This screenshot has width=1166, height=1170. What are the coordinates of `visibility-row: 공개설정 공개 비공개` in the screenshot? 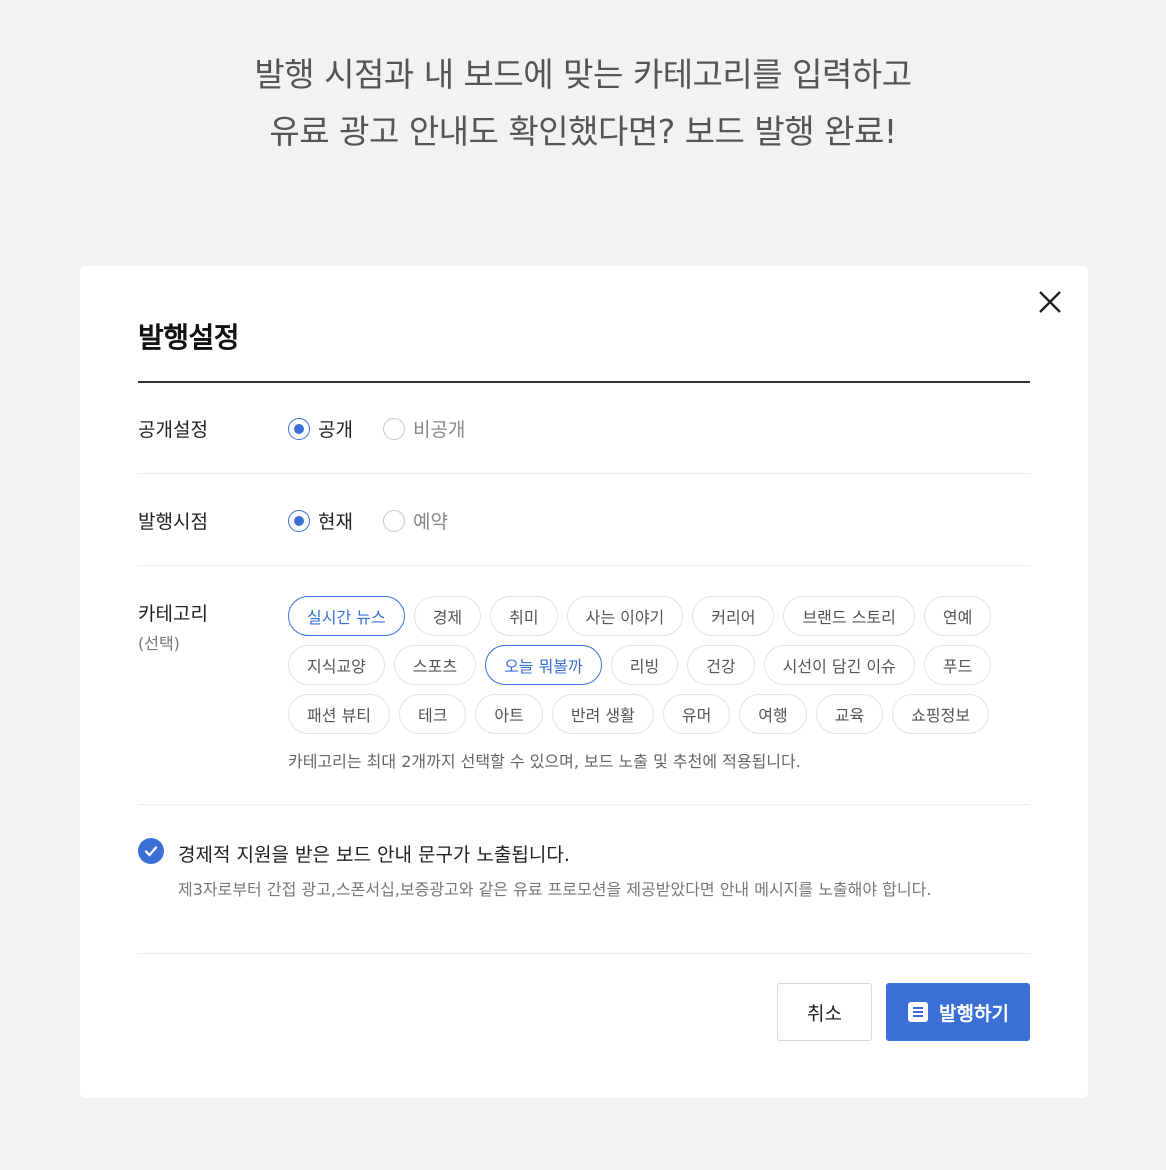 It's located at (584, 428).